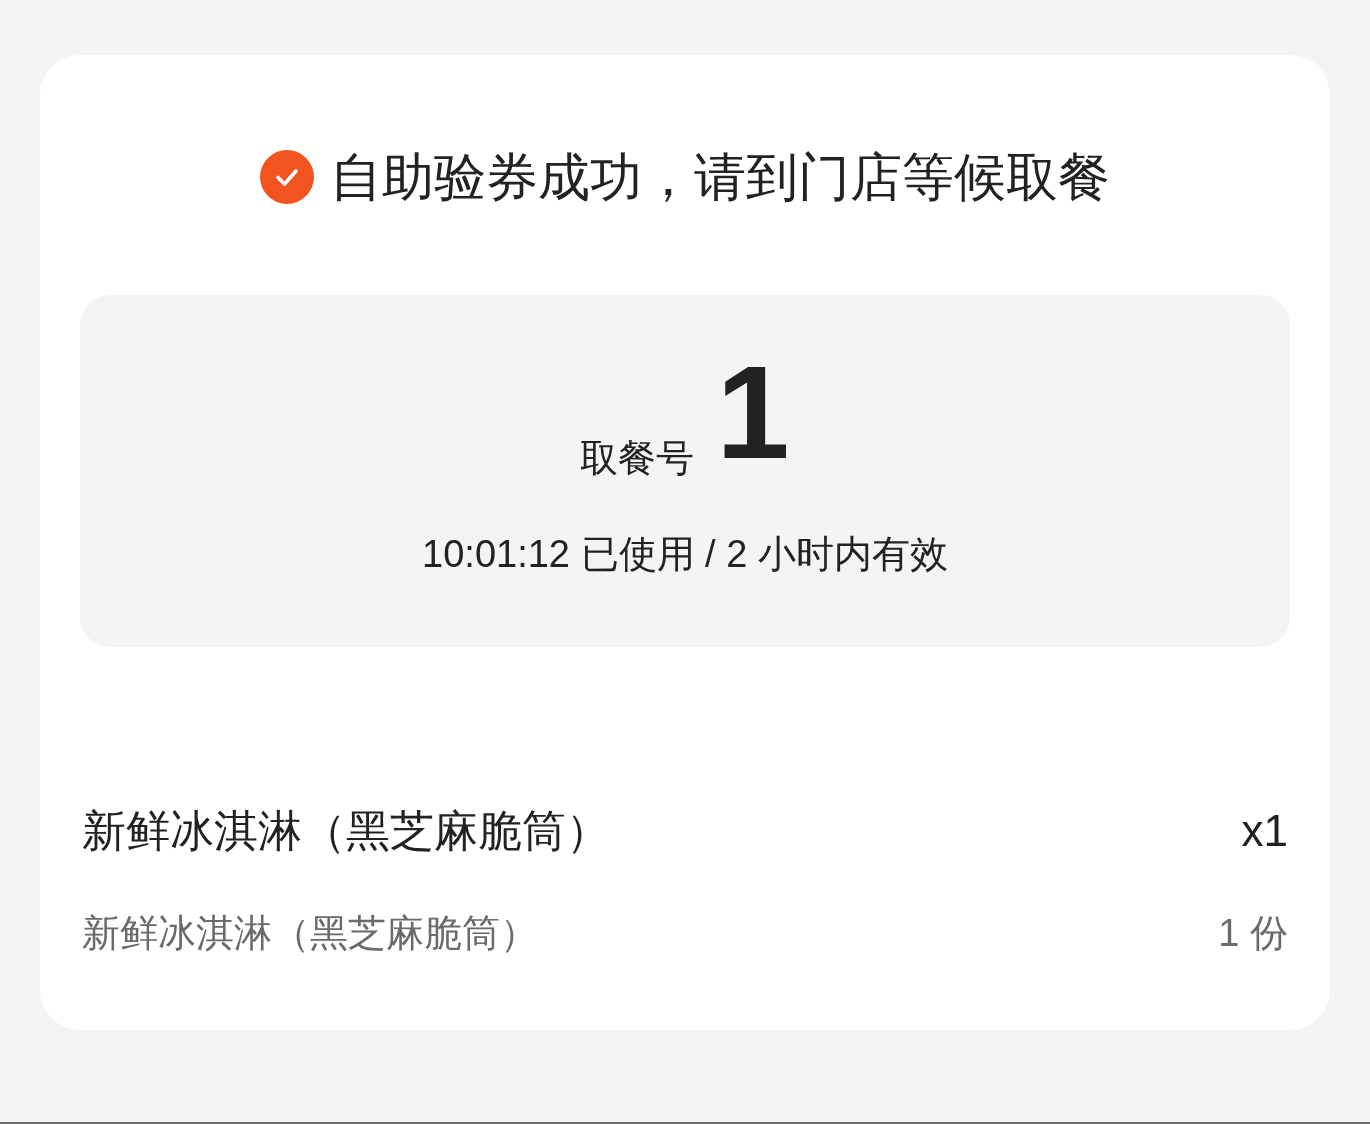 The image size is (1370, 1124). What do you see at coordinates (1264, 831) in the screenshot?
I see `item-quantity: x1` at bounding box center [1264, 831].